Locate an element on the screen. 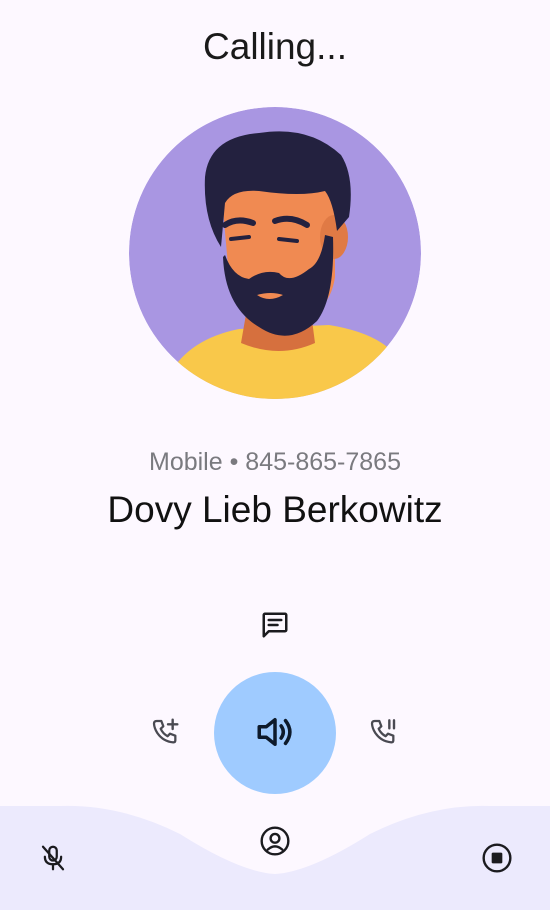  hold-call-button is located at coordinates (384, 734).